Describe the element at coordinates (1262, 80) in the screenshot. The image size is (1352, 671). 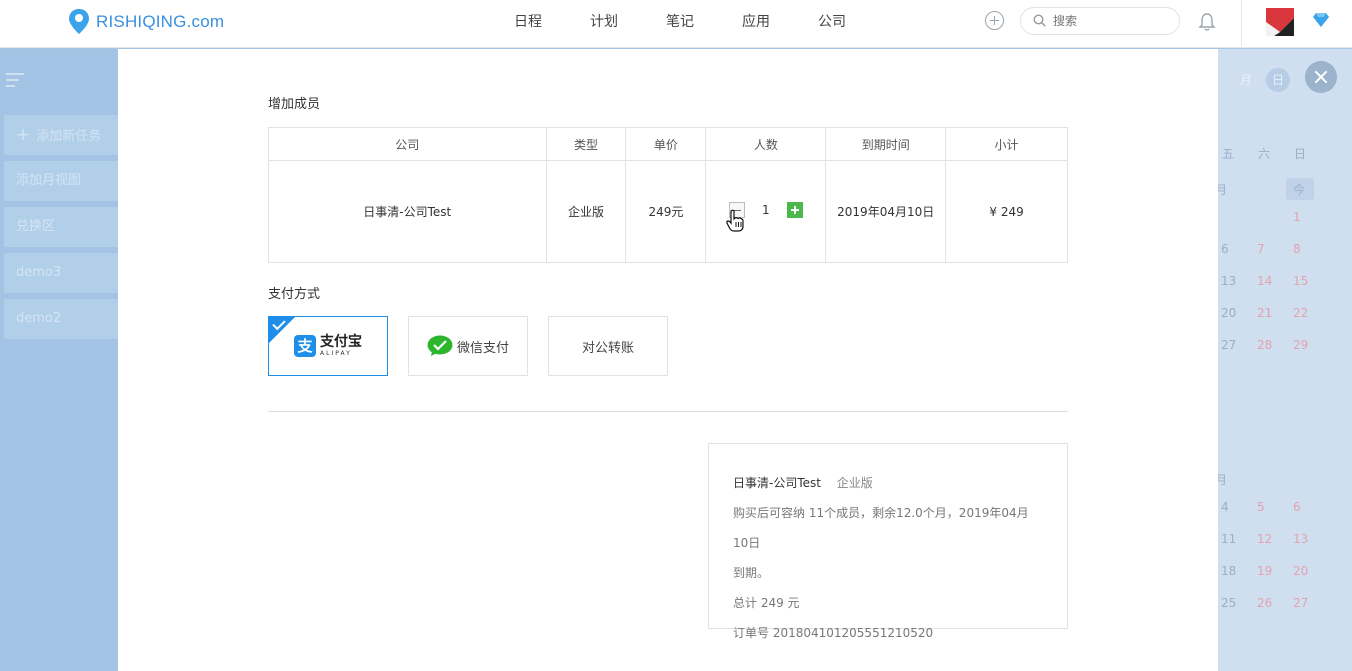
I see `calendar-view-tabs: 月 日` at that location.